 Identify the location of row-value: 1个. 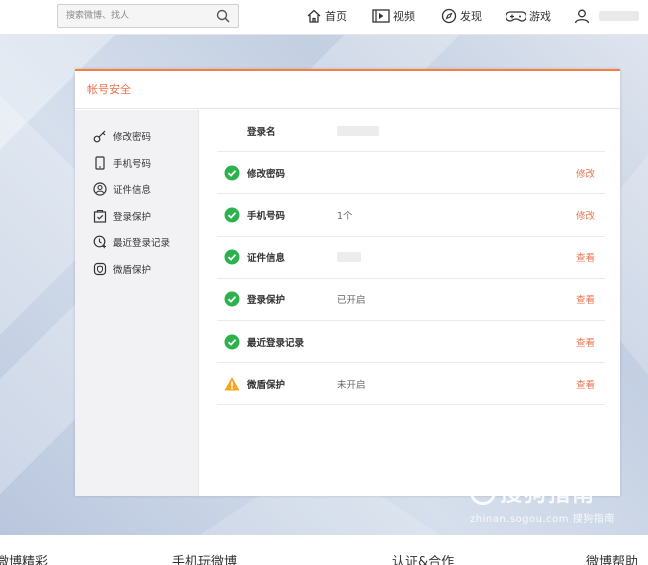
(345, 216).